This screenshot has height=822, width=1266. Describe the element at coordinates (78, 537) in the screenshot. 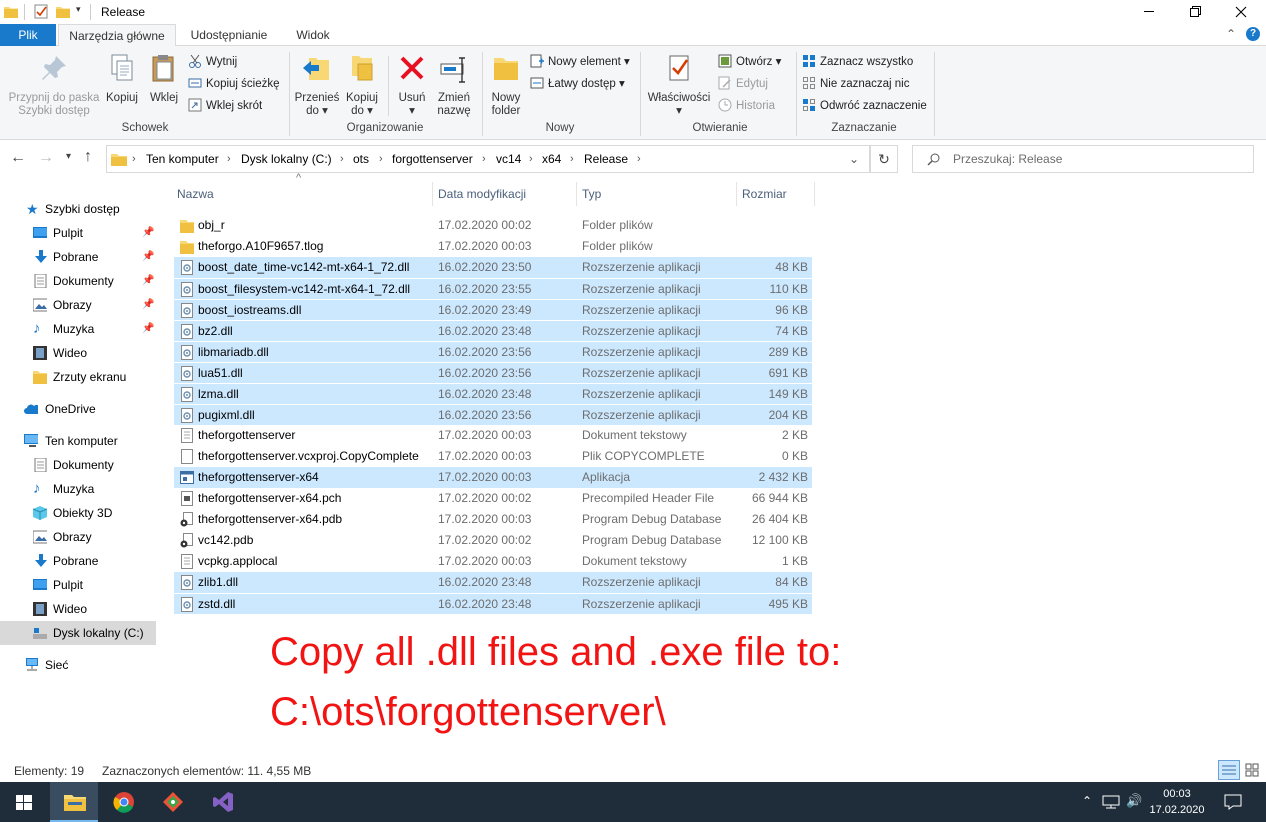

I see `nav-pc-pictures: Obrazy` at that location.